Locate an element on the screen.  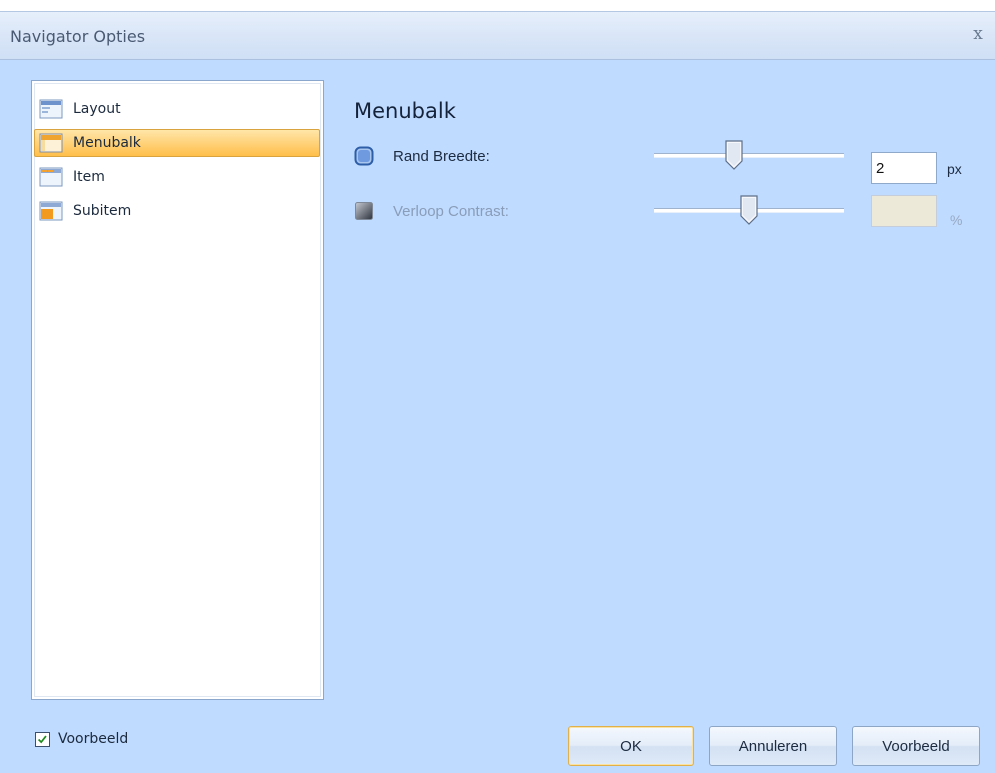
category-label: Layout is located at coordinates (97, 109).